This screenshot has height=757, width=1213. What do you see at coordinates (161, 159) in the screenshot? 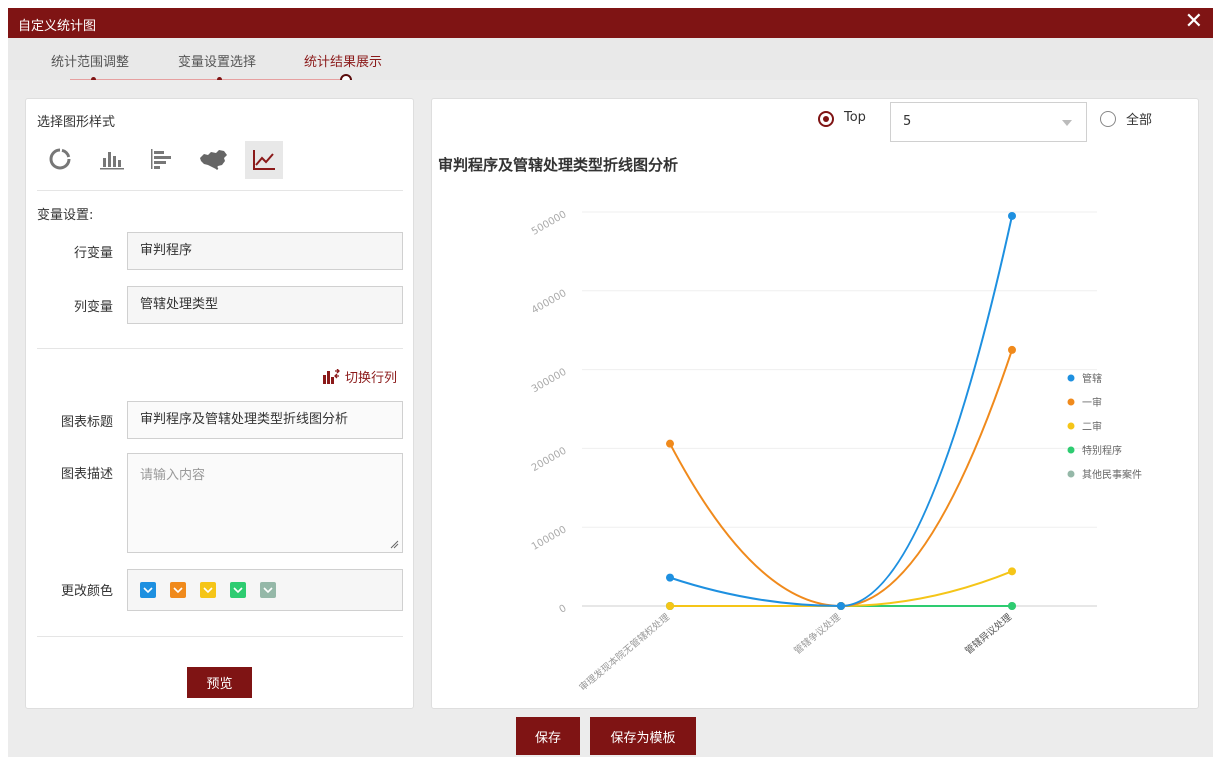
I see `horizontal-bar-icon` at bounding box center [161, 159].